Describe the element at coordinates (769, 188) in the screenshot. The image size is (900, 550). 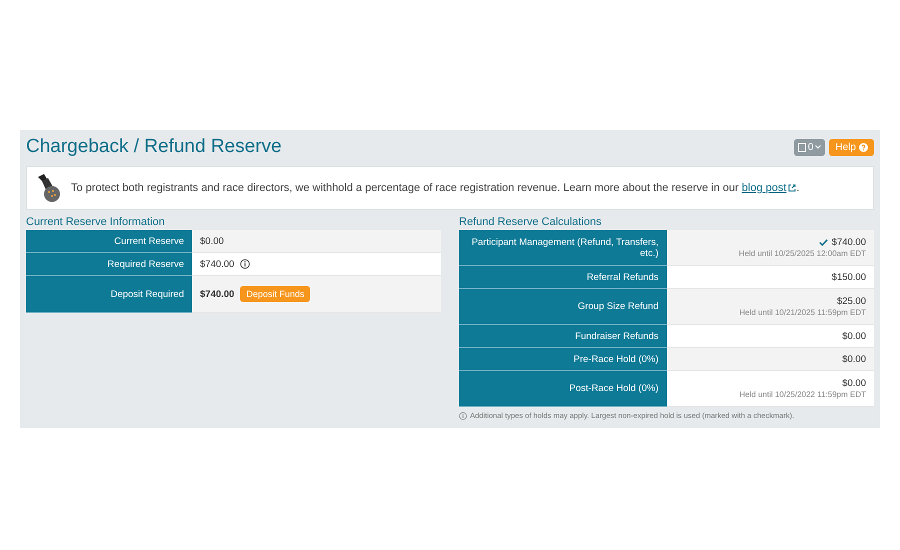
I see `blog-post-link: blog post` at that location.